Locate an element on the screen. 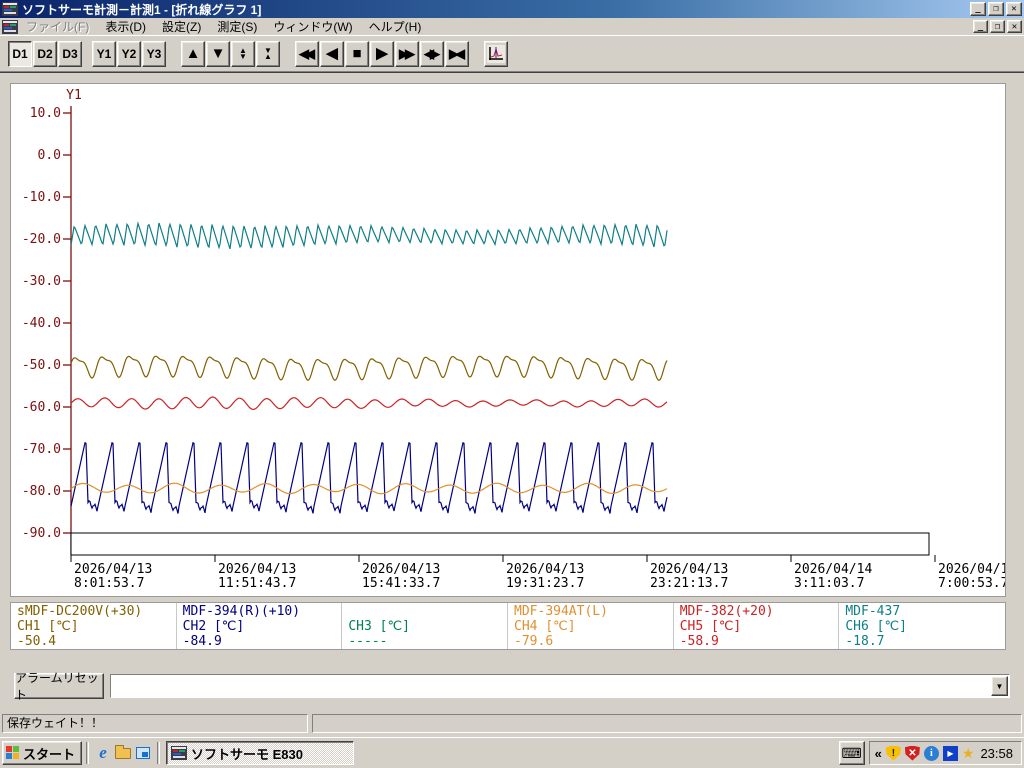  security-alert-icon: ✕ is located at coordinates (912, 753).